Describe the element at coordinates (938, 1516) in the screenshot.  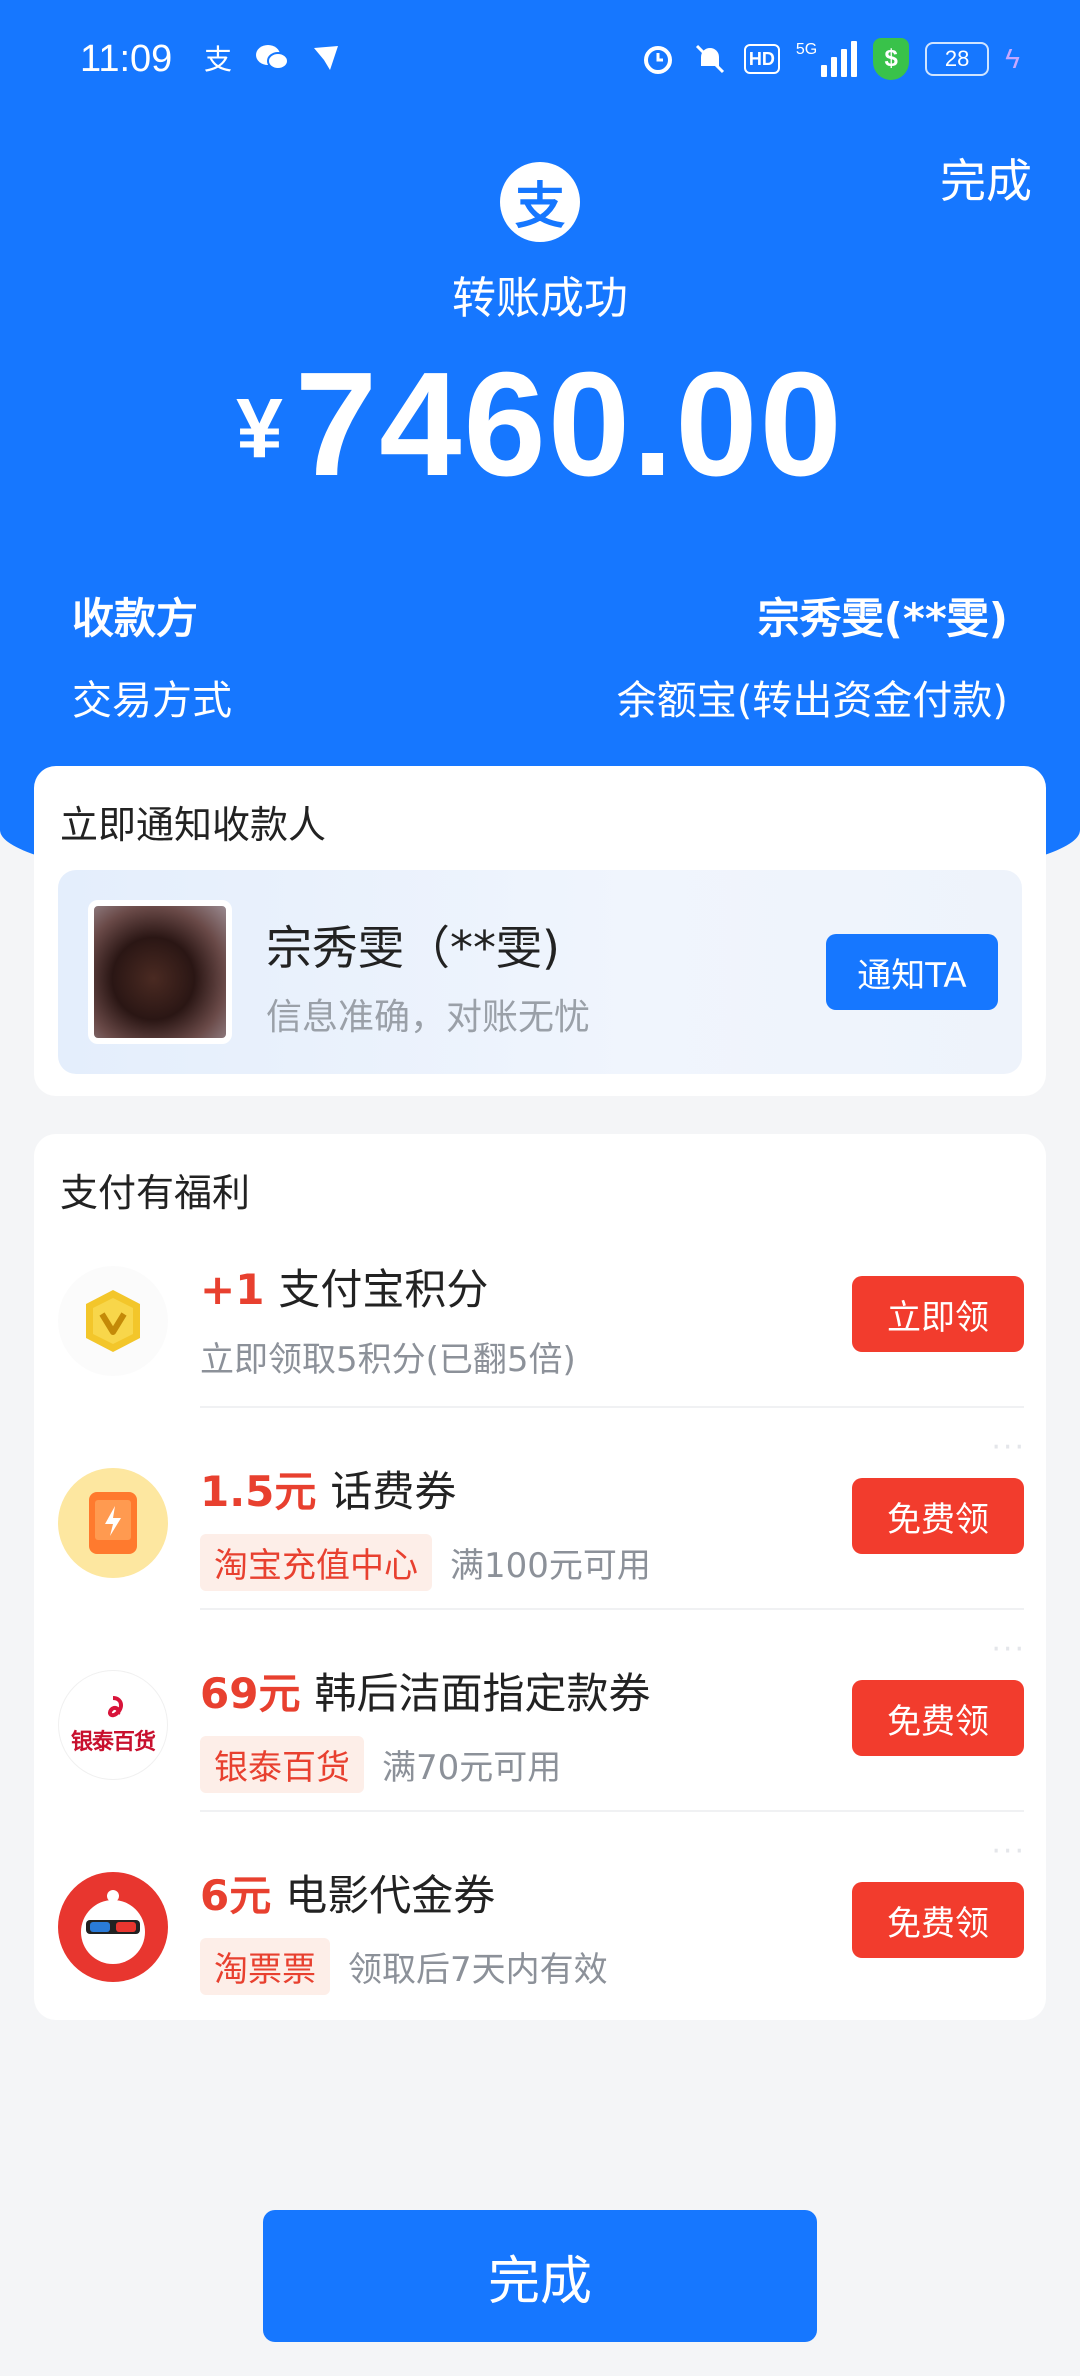
I see `claim-phone-coupon-button: 免费领` at that location.